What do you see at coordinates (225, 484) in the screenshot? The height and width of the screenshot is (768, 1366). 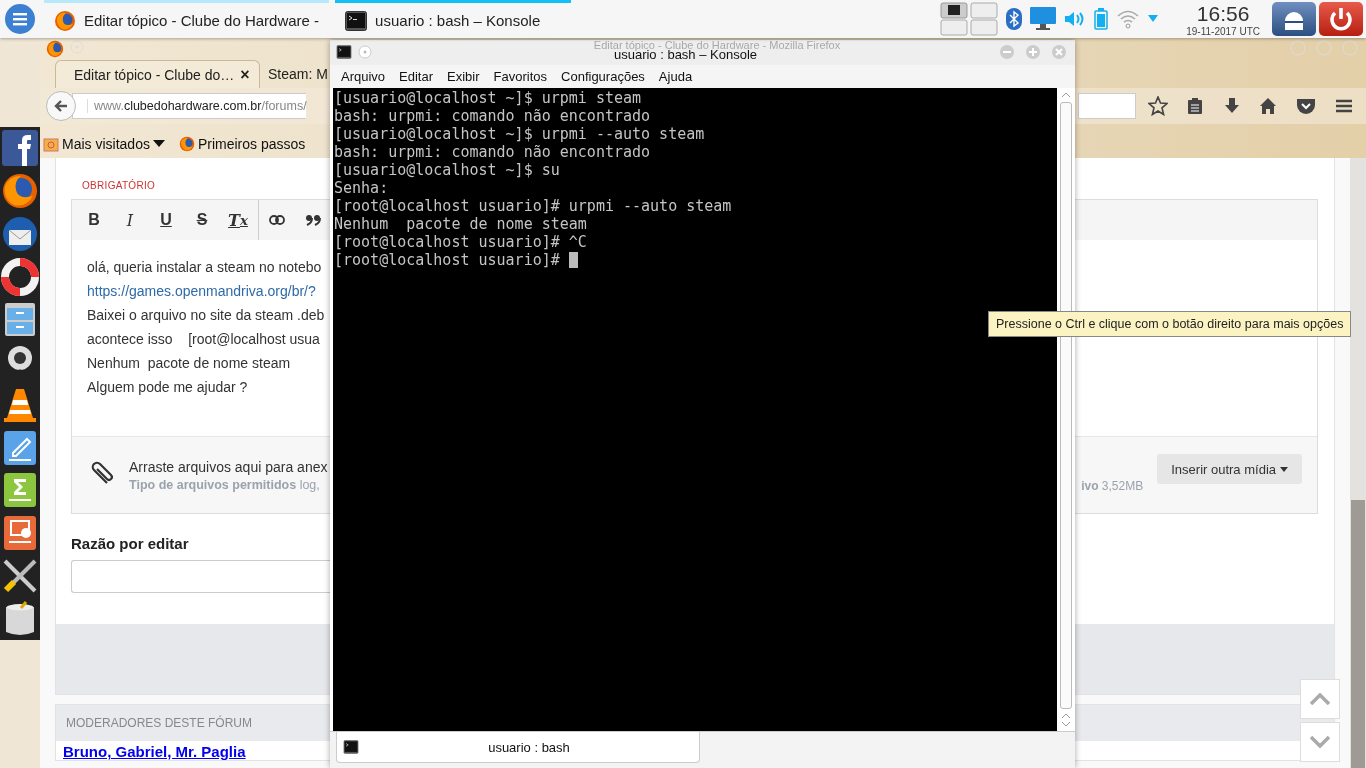 I see `allowed-types: Tipo de arquivos permitidos log,` at bounding box center [225, 484].